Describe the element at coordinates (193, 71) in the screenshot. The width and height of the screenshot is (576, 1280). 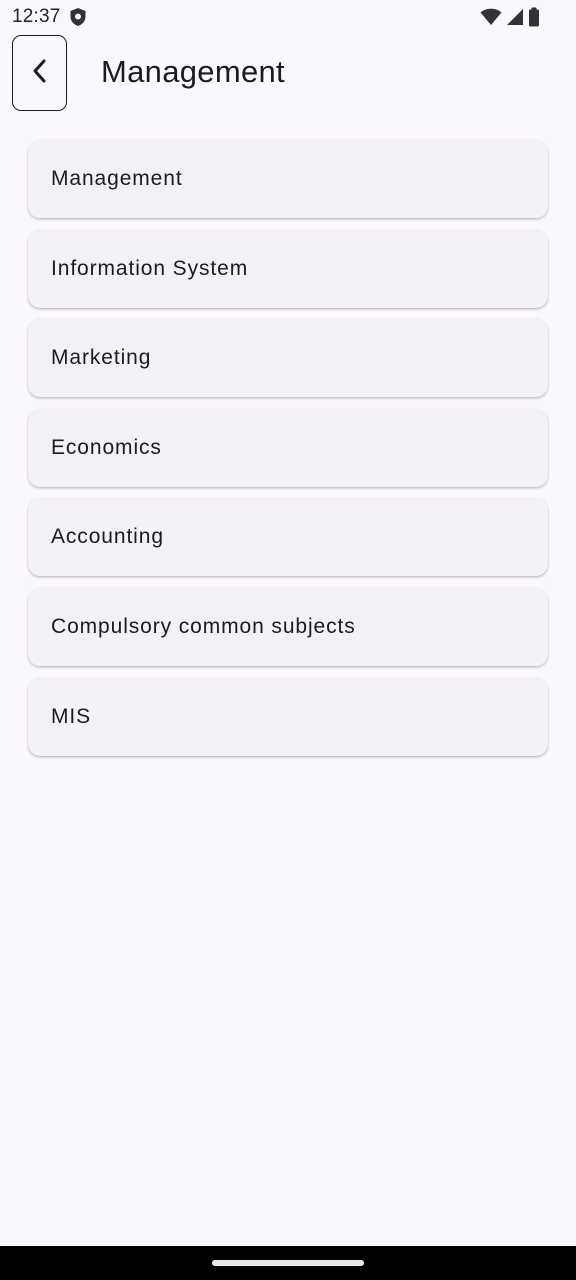
I see `page-title: Management` at that location.